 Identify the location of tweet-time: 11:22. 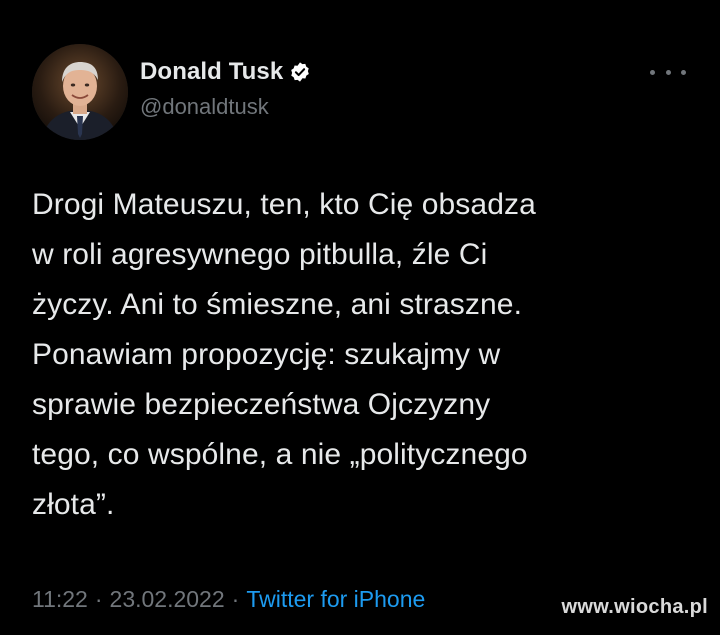
(60, 599).